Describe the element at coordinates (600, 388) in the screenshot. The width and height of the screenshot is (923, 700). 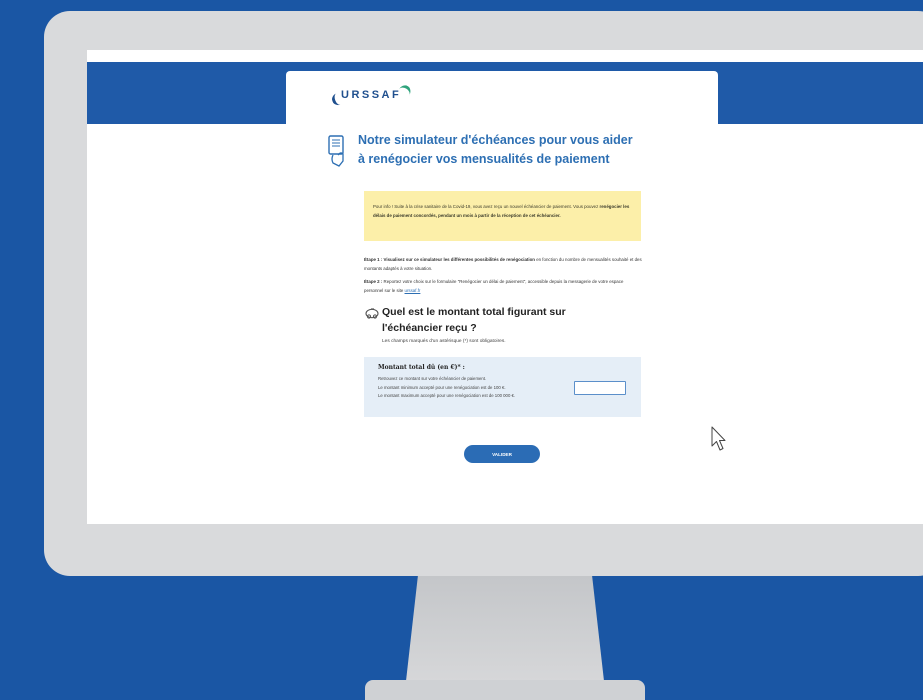
I see `amount-input` at that location.